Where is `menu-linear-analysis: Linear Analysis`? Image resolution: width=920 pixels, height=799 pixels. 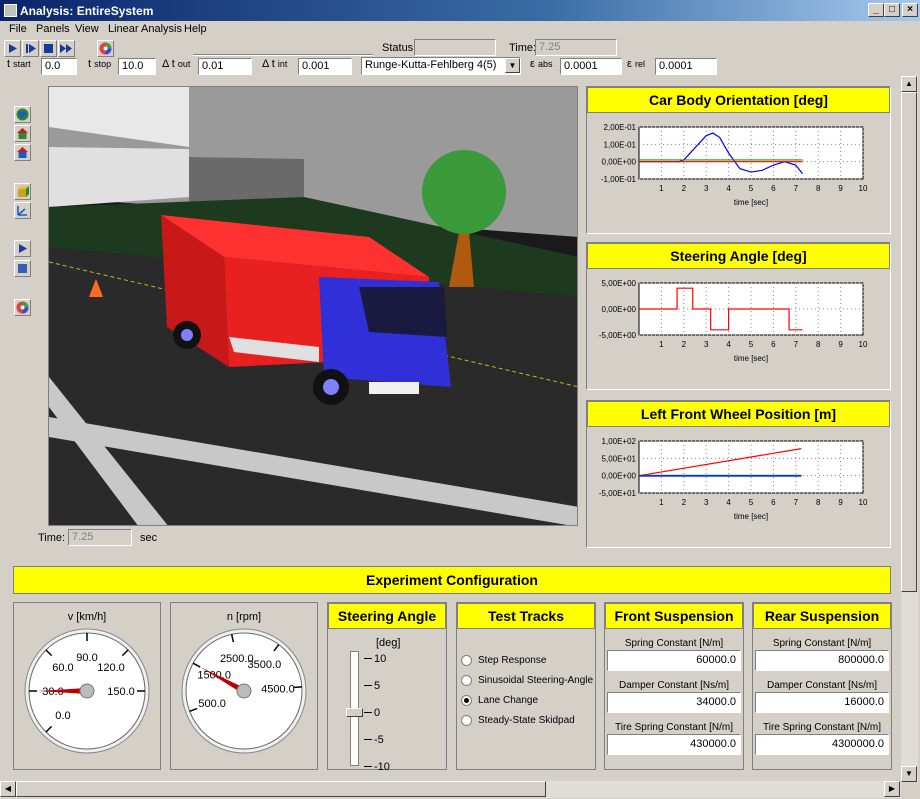
menu-linear-analysis: Linear Analysis is located at coordinates (145, 29).